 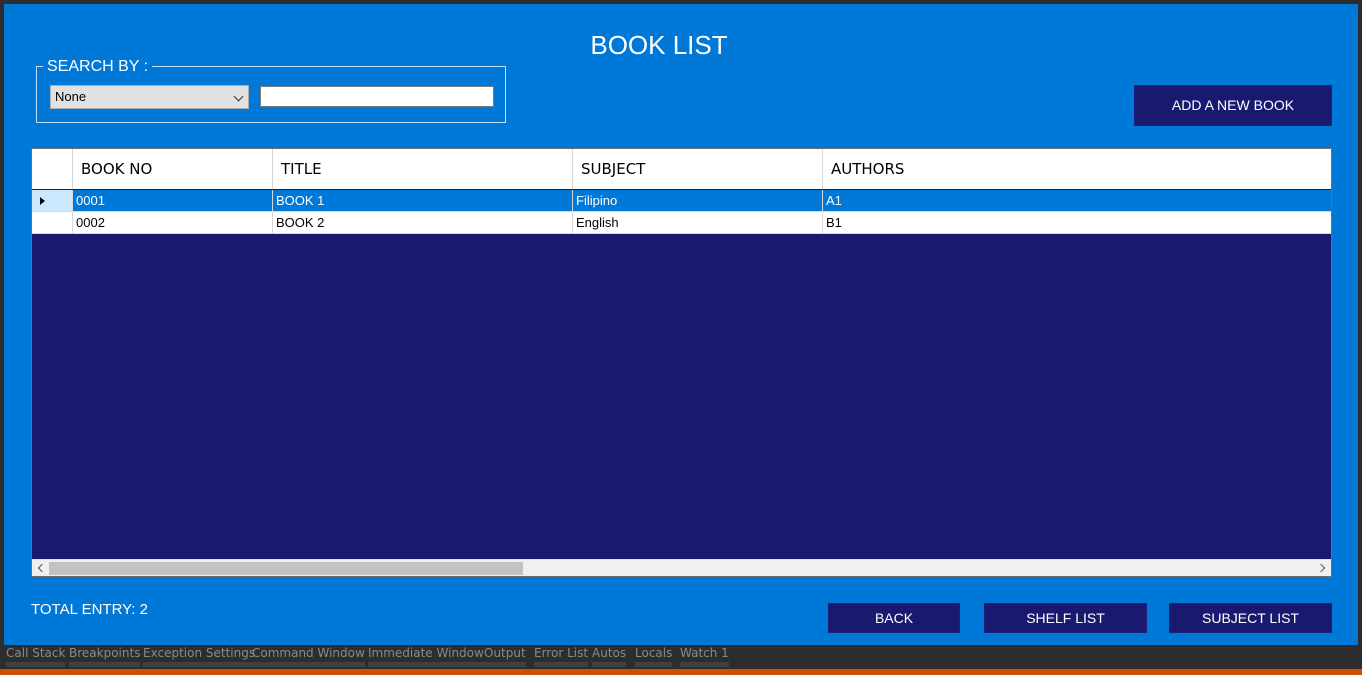 I want to click on scroll-left-button, so click(x=40, y=568).